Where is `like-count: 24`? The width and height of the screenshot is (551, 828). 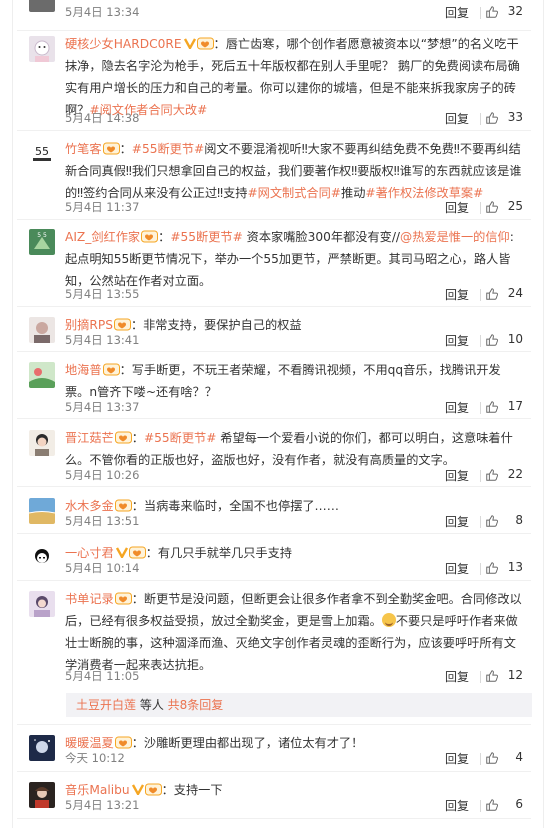 like-count: 24 is located at coordinates (505, 293).